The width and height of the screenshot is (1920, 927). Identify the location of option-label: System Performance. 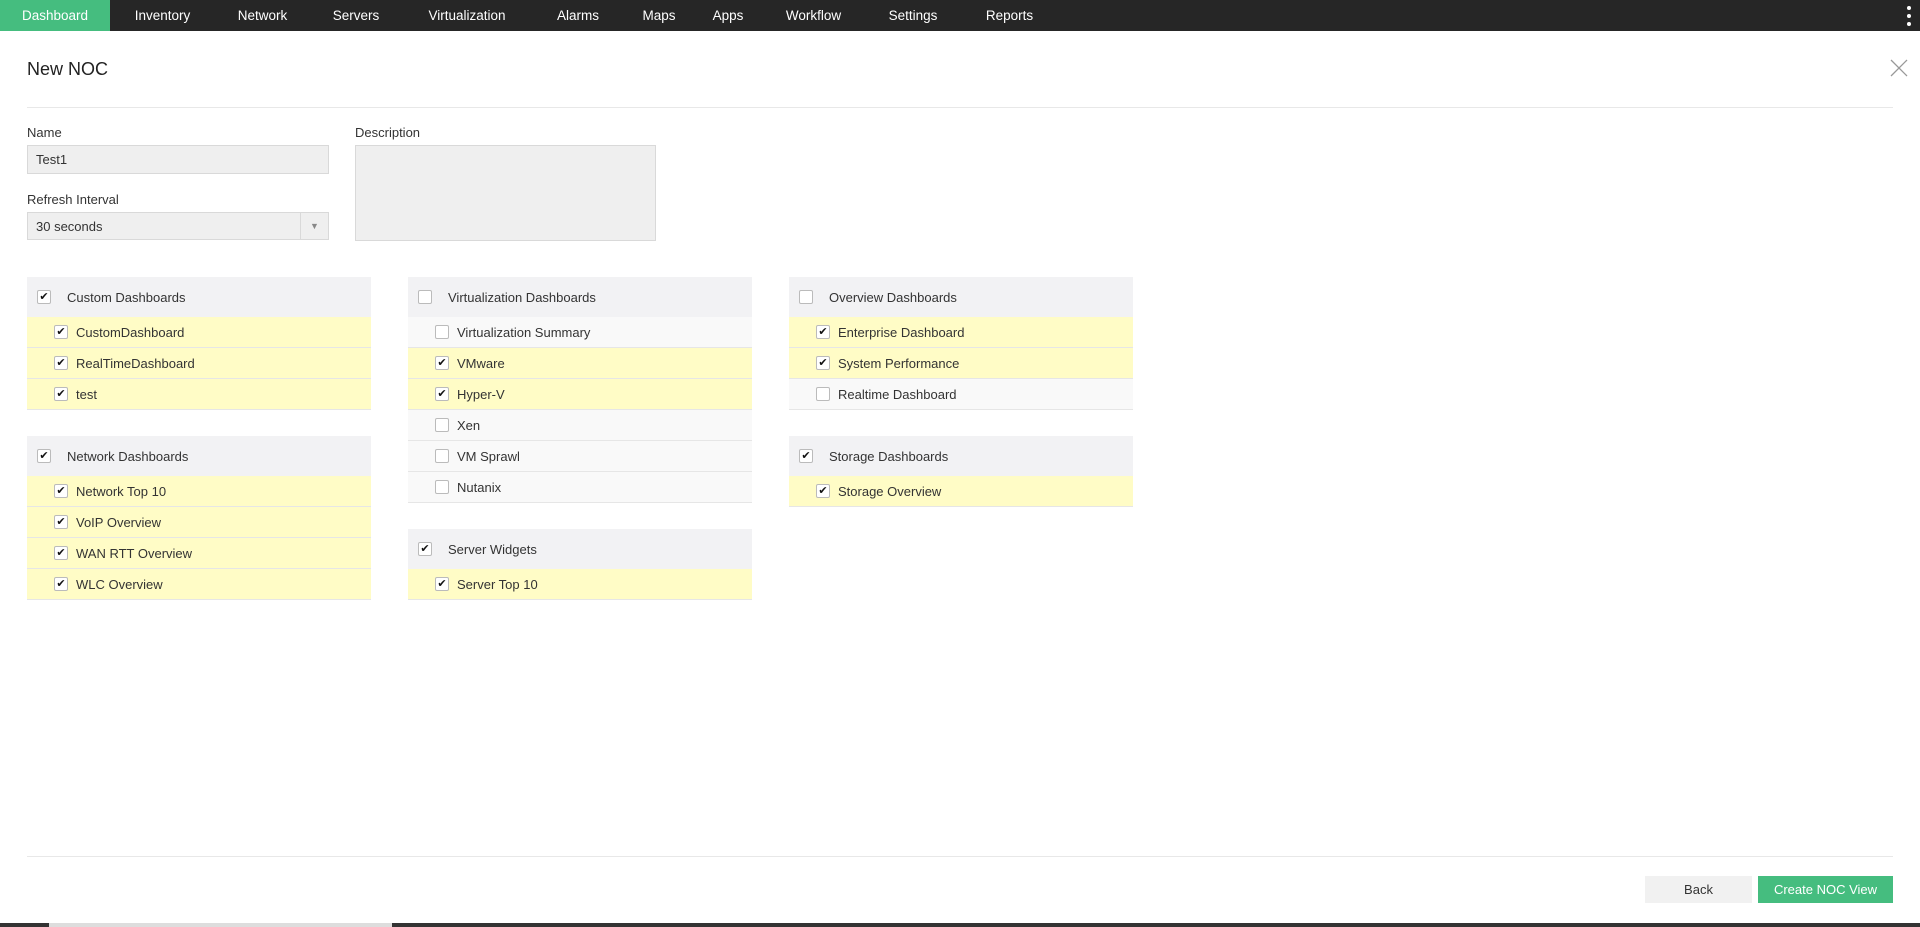
(899, 363).